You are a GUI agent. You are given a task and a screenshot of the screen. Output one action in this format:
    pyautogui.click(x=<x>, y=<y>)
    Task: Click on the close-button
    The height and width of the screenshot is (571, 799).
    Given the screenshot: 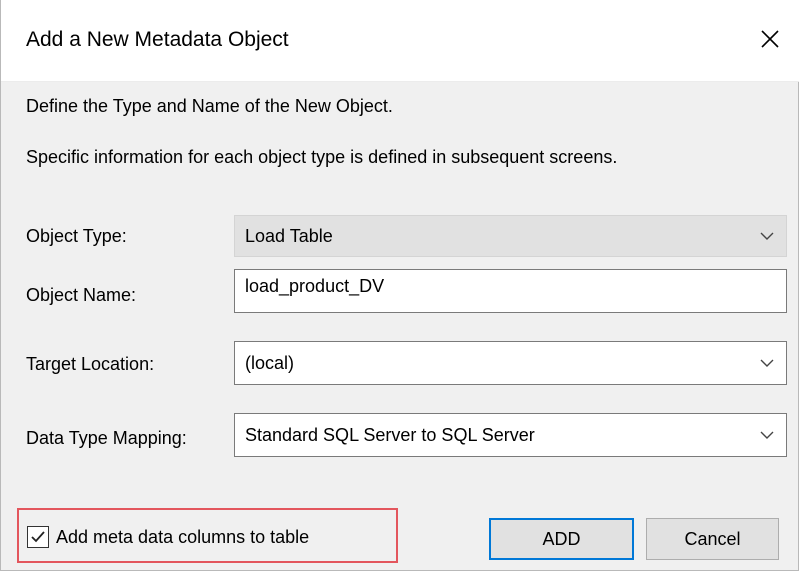 What is the action you would take?
    pyautogui.click(x=770, y=39)
    